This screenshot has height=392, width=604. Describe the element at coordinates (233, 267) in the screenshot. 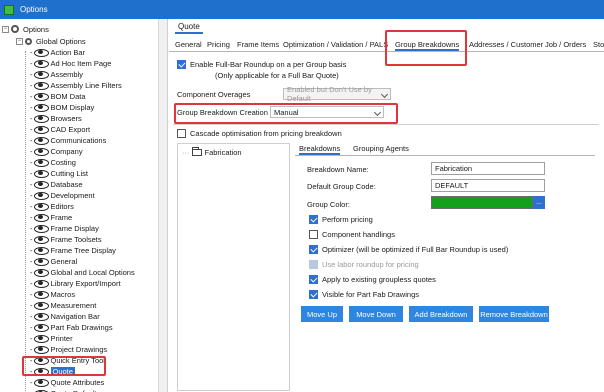

I see `breakdown-tree: ··· Fabrication` at that location.